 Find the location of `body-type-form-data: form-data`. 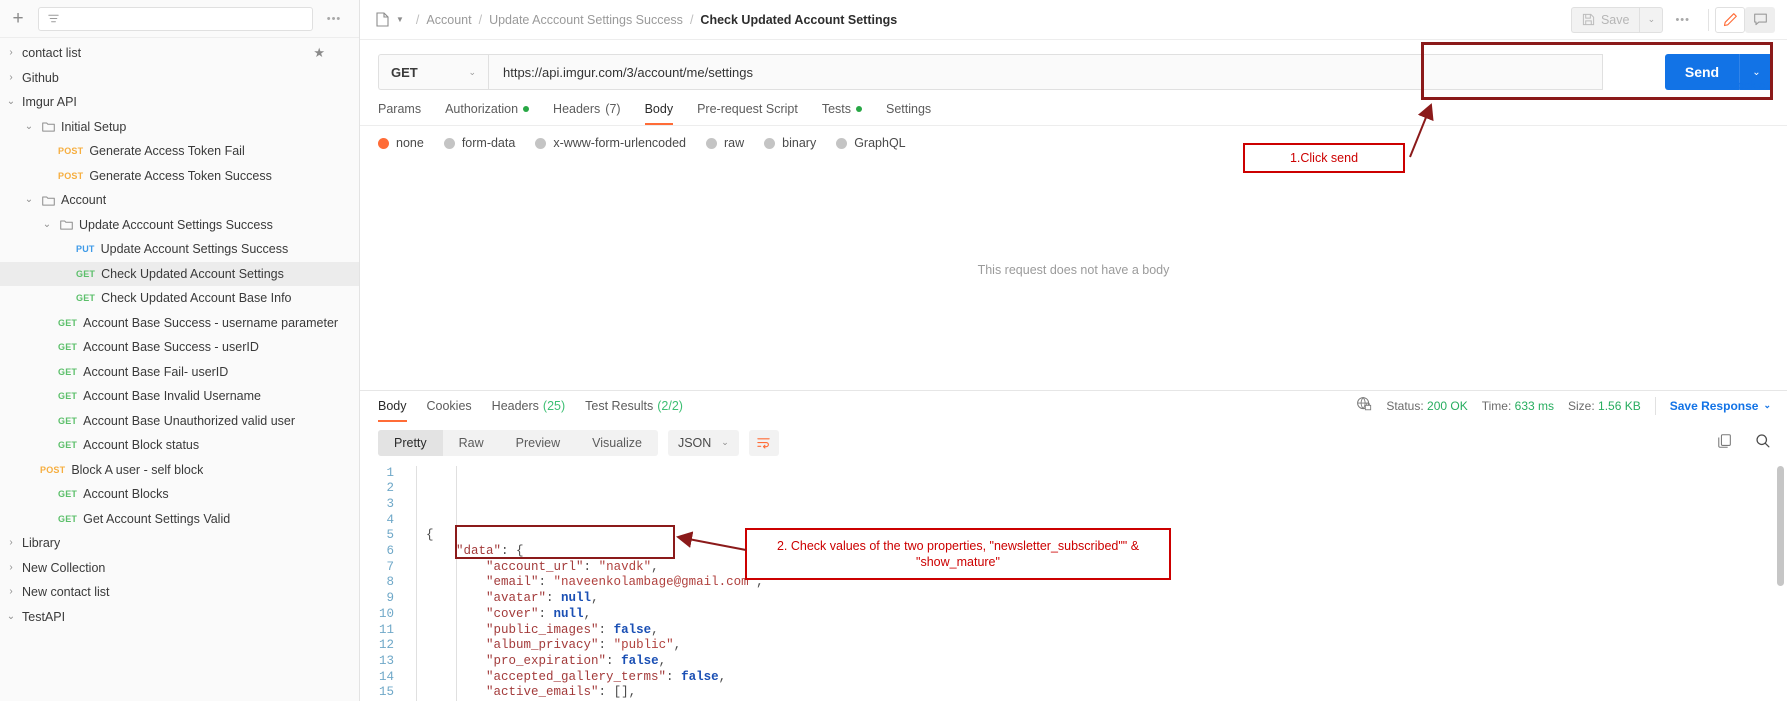

body-type-form-data: form-data is located at coordinates (479, 143).